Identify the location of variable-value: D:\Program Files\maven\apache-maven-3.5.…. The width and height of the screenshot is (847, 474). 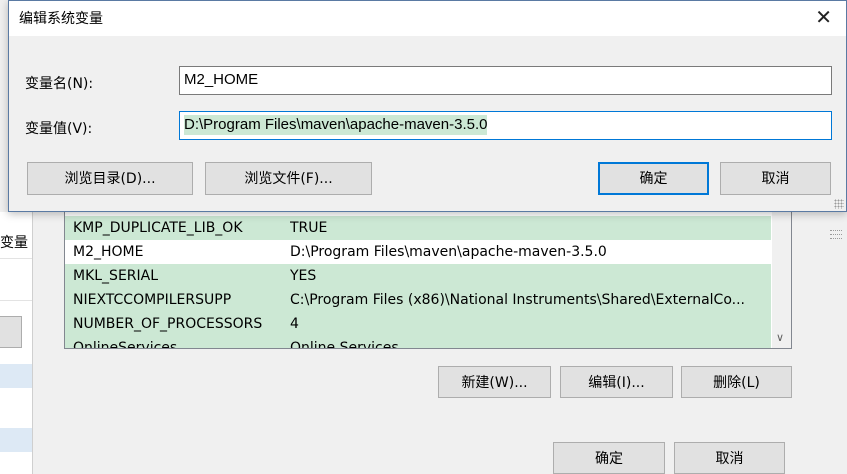
(448, 252).